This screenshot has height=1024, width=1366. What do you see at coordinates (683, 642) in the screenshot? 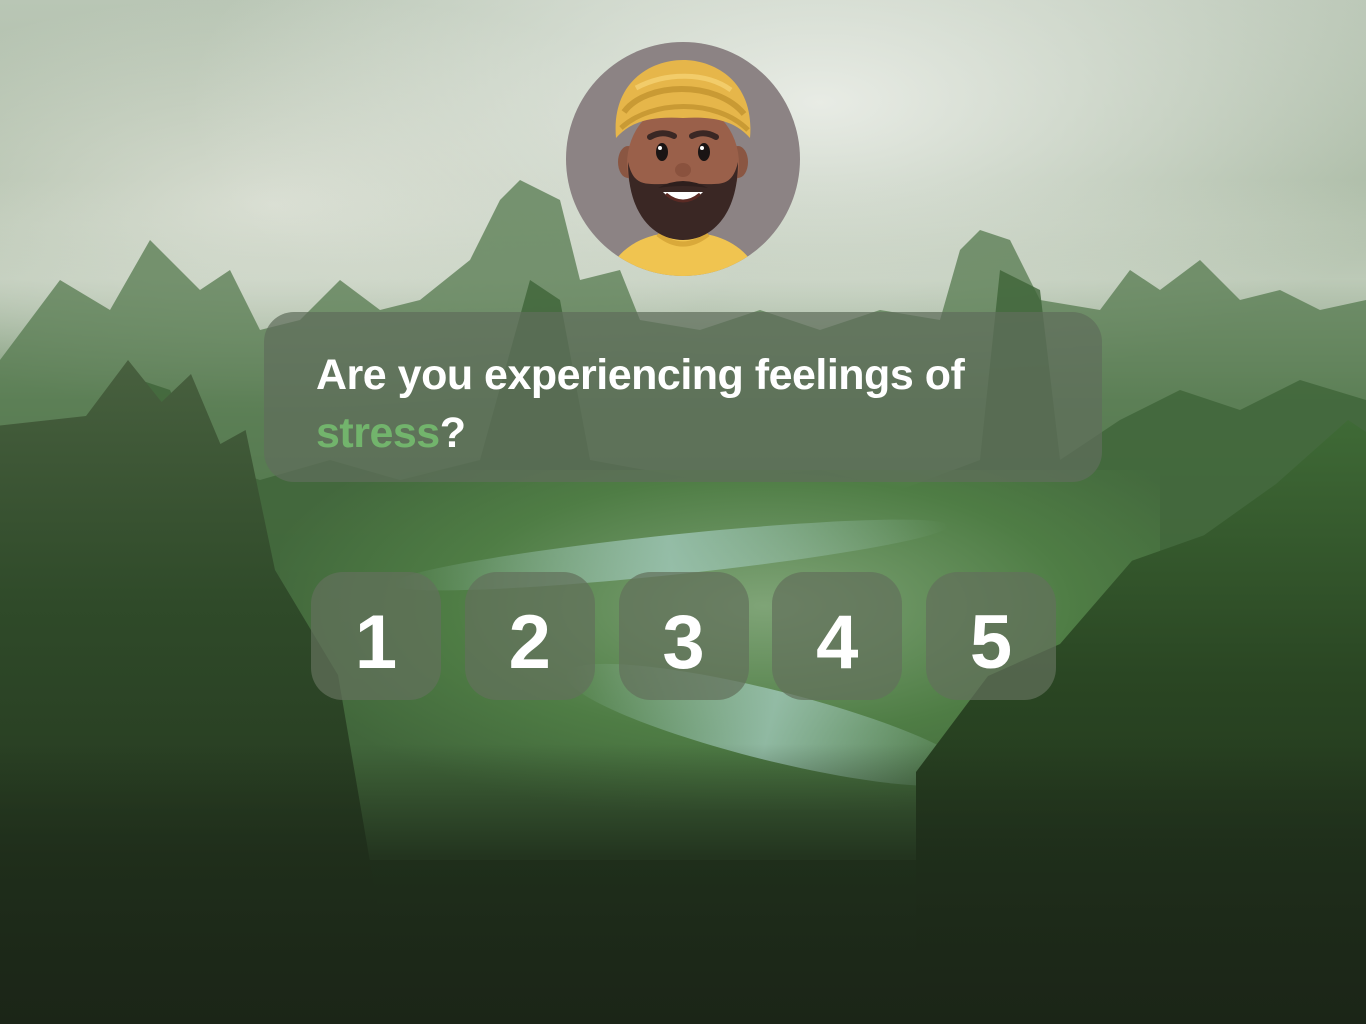
I see `rating-label: 3` at bounding box center [683, 642].